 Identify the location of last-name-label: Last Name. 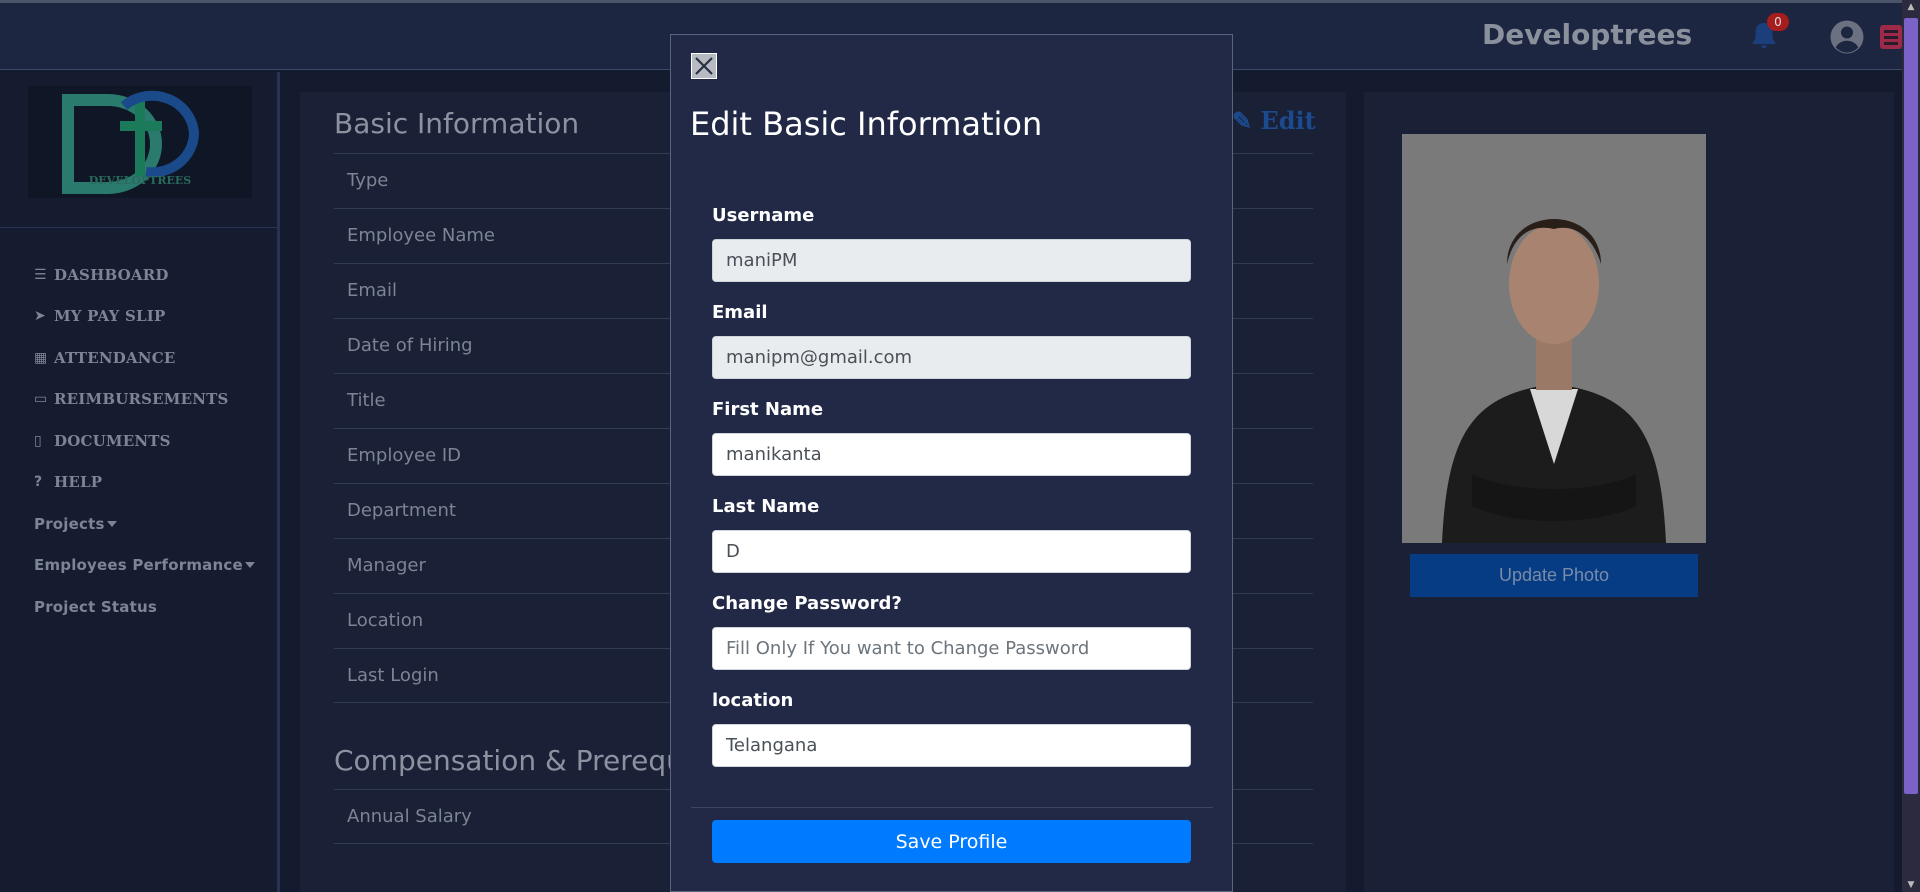
(766, 506).